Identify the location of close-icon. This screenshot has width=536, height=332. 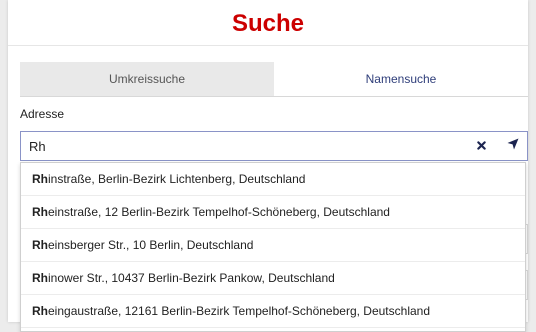
(481, 146).